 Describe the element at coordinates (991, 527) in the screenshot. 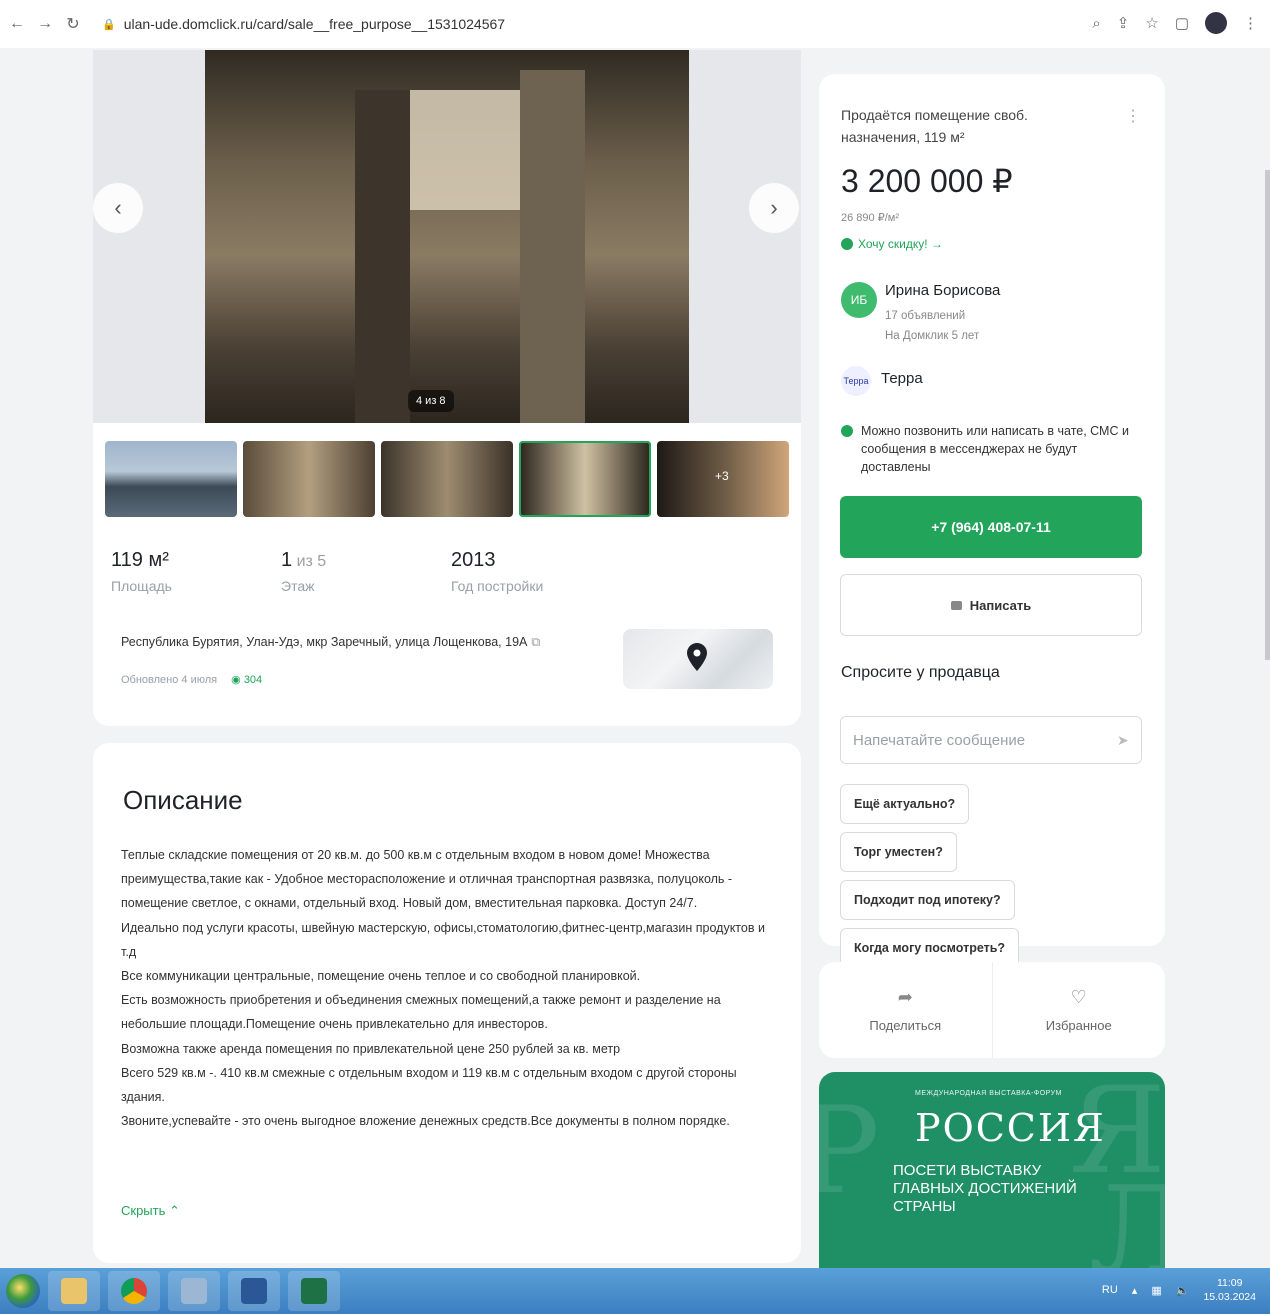

I see `phone-button: +7 (964) 408-07-11` at that location.